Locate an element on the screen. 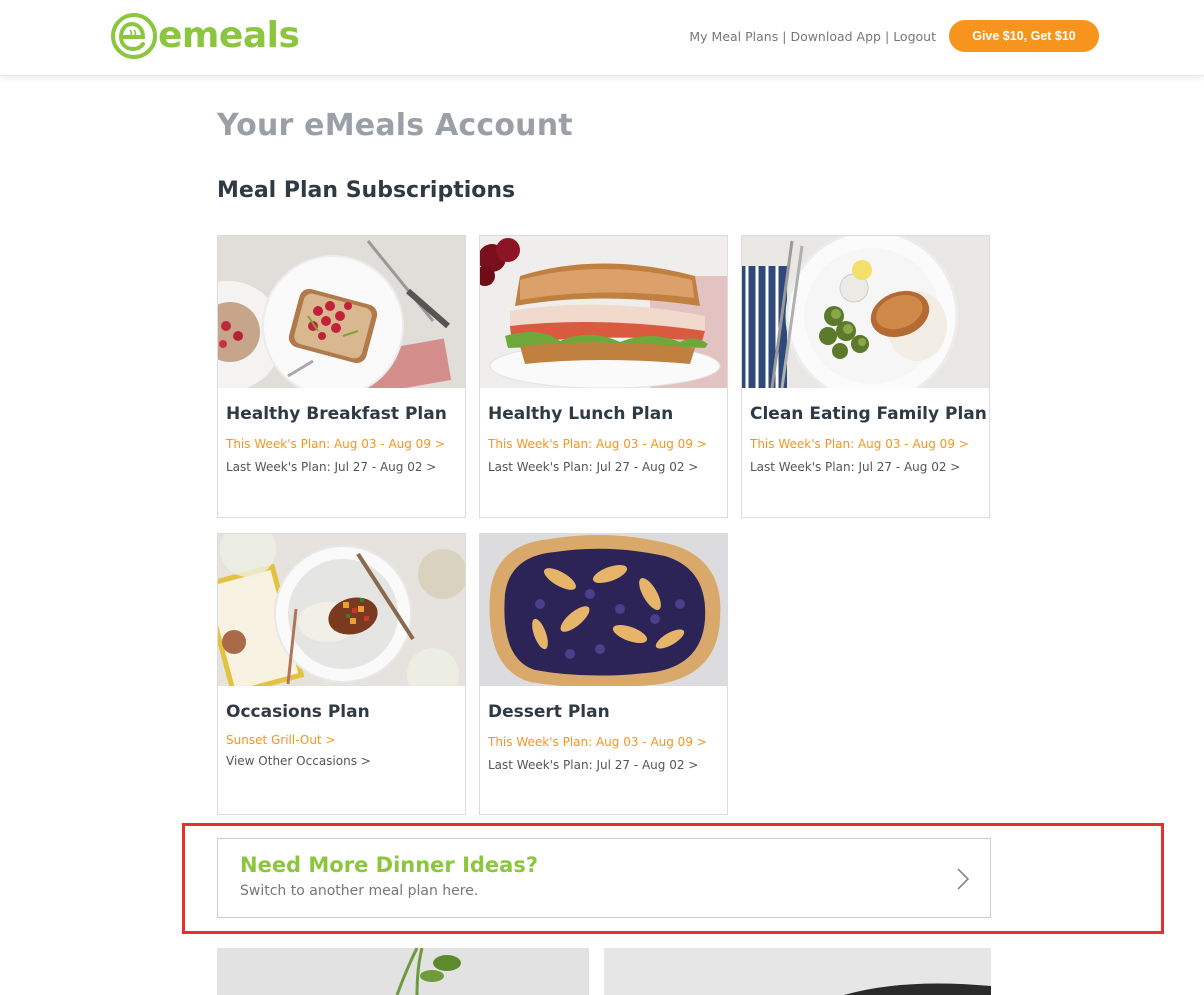 Image resolution: width=1204 pixels, height=995 pixels. nav-my-meal-plans: My Meal Plans is located at coordinates (733, 36).